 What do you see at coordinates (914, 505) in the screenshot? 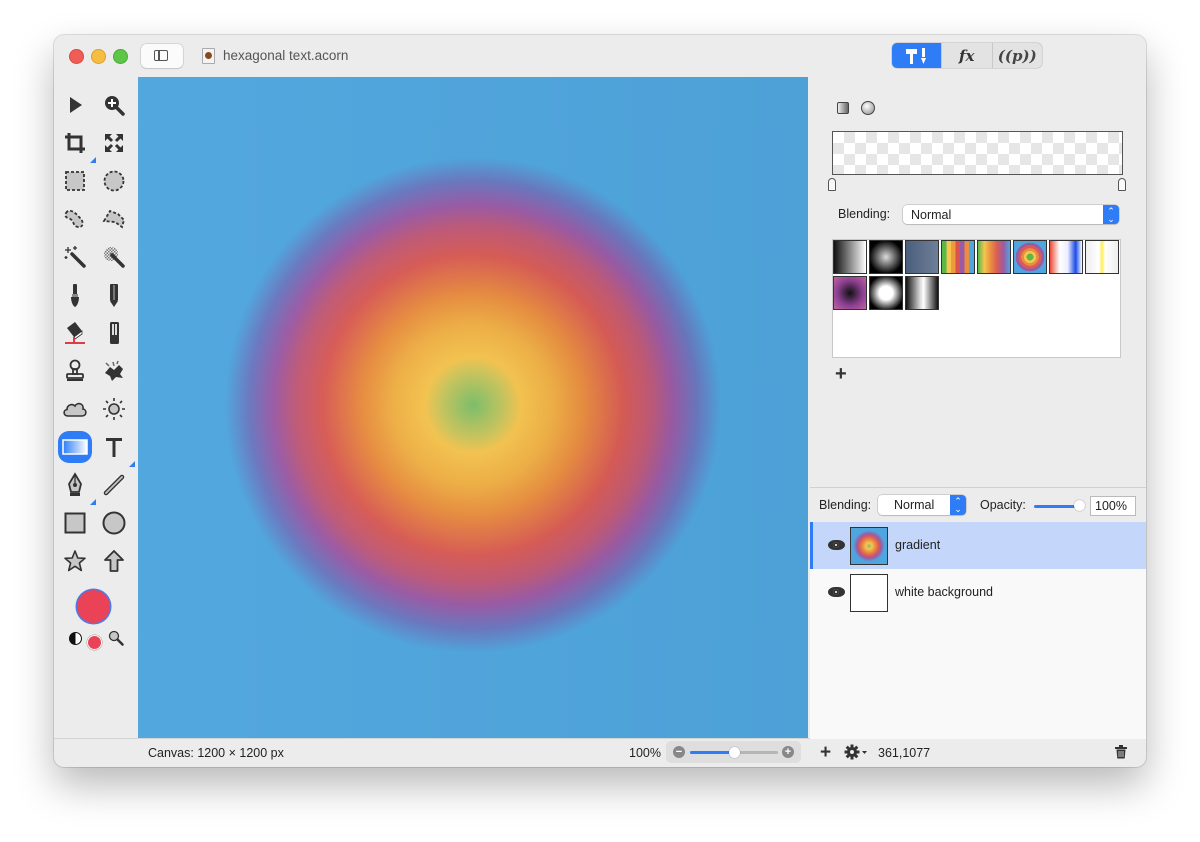
I see `layer-blending-value: Normal` at bounding box center [914, 505].